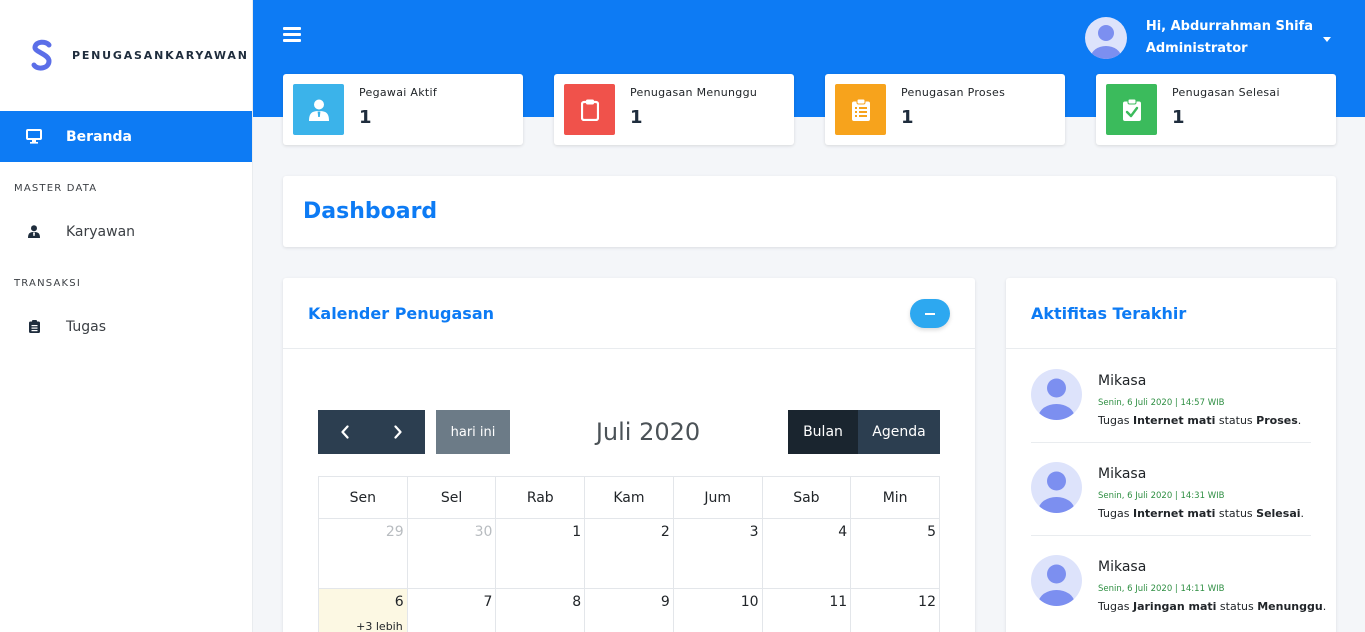  Describe the element at coordinates (717, 610) in the screenshot. I see `calendar-day-cell: 10` at that location.